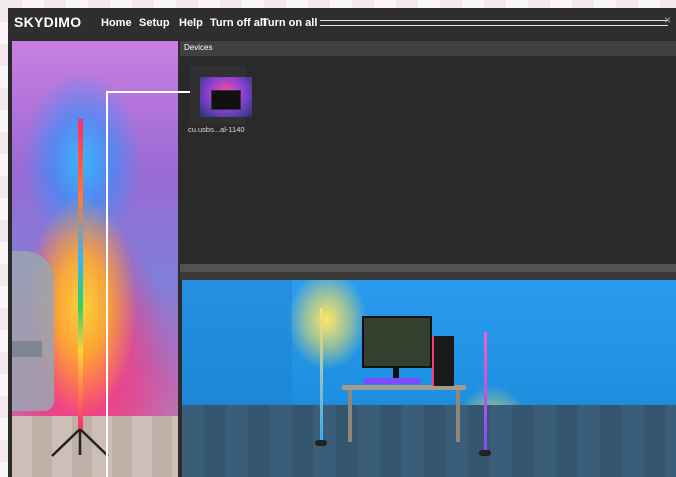  I want to click on keyboard-image, so click(392, 381).